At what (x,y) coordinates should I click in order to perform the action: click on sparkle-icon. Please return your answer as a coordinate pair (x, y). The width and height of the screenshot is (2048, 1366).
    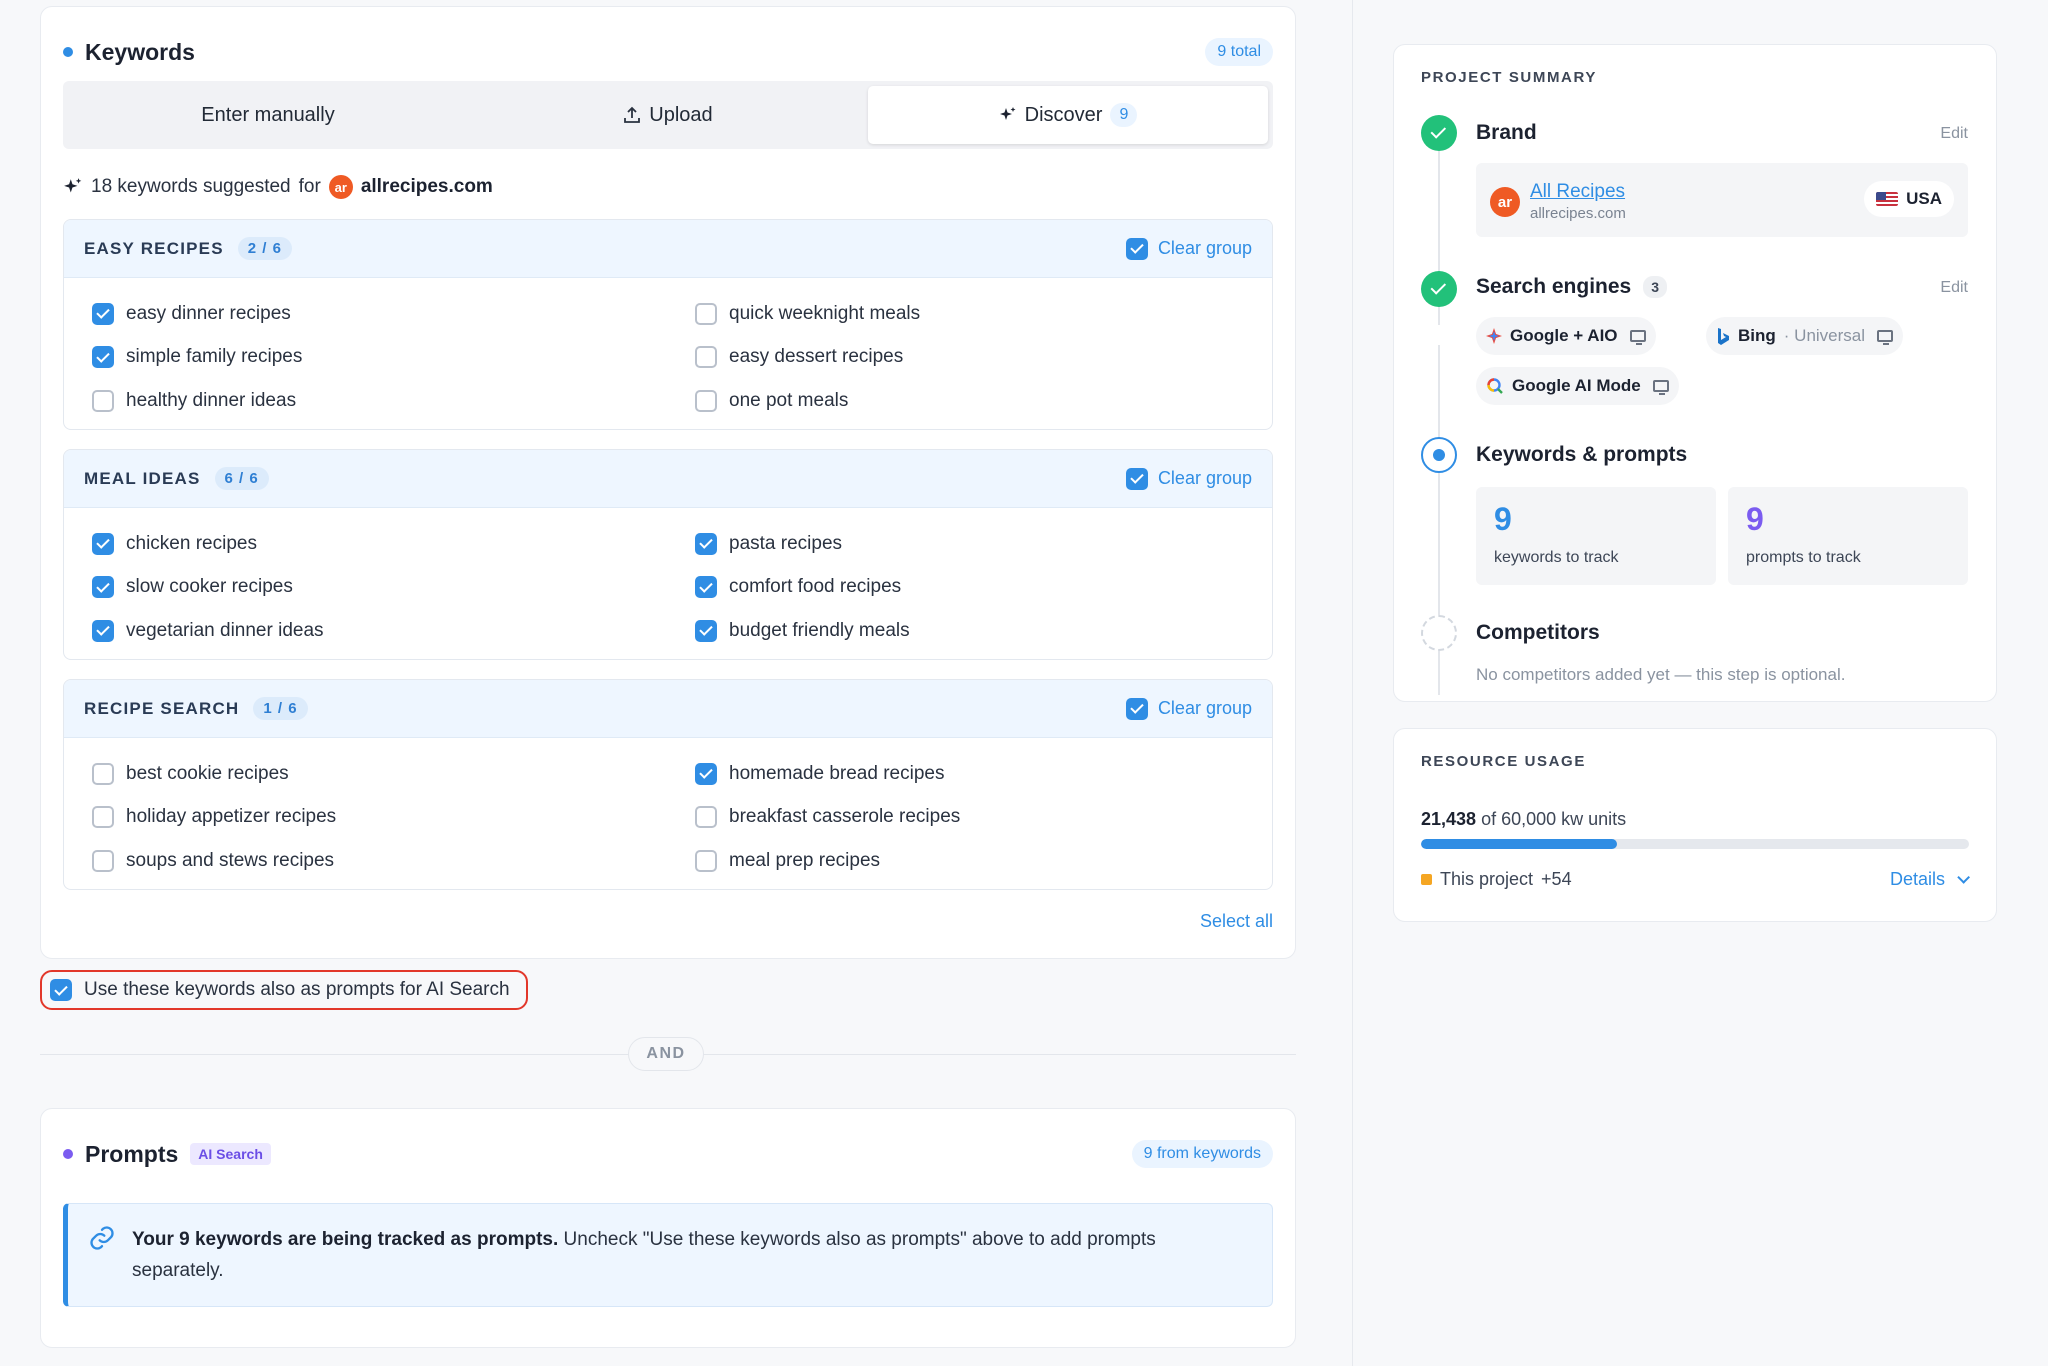
    Looking at the image, I should click on (73, 185).